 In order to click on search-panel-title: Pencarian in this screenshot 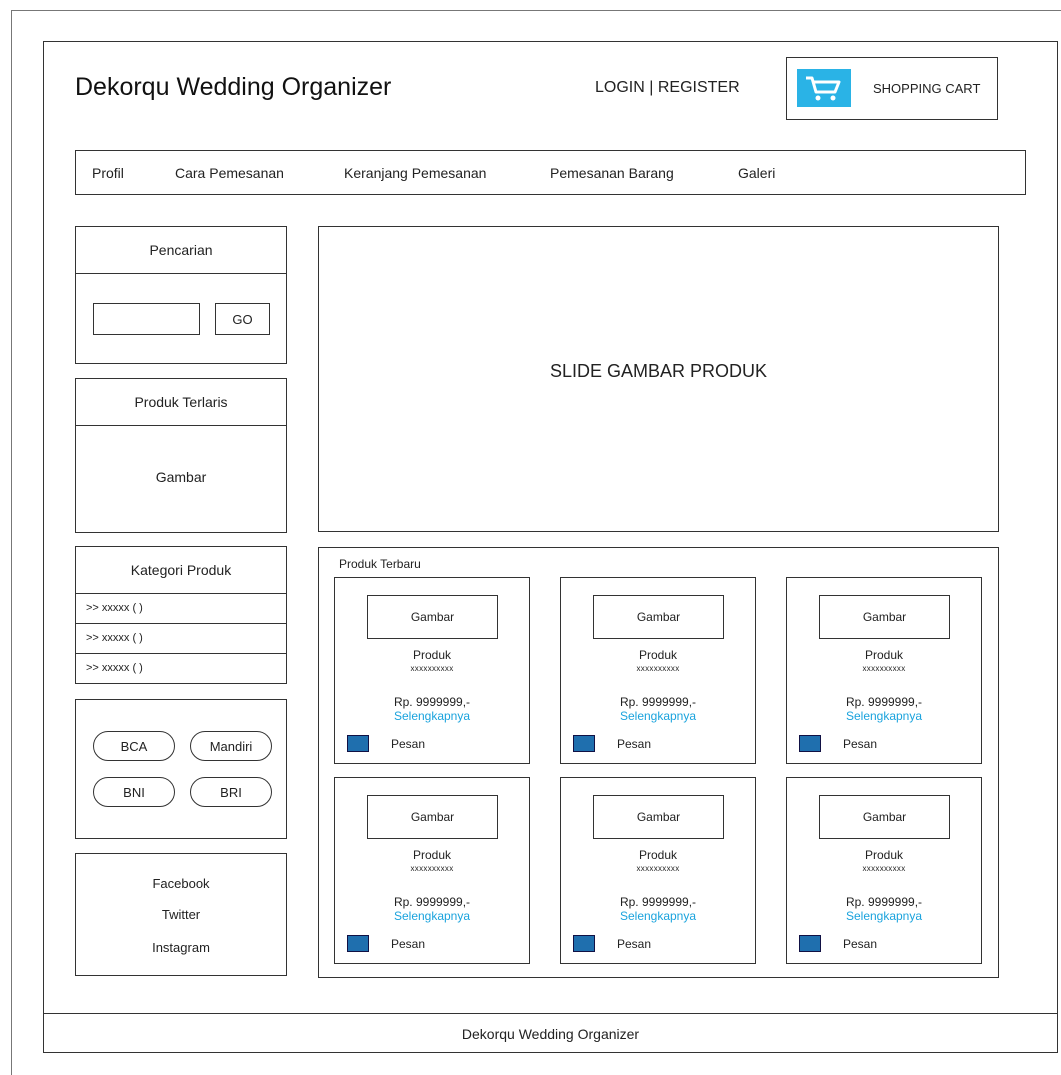, I will do `click(181, 250)`.